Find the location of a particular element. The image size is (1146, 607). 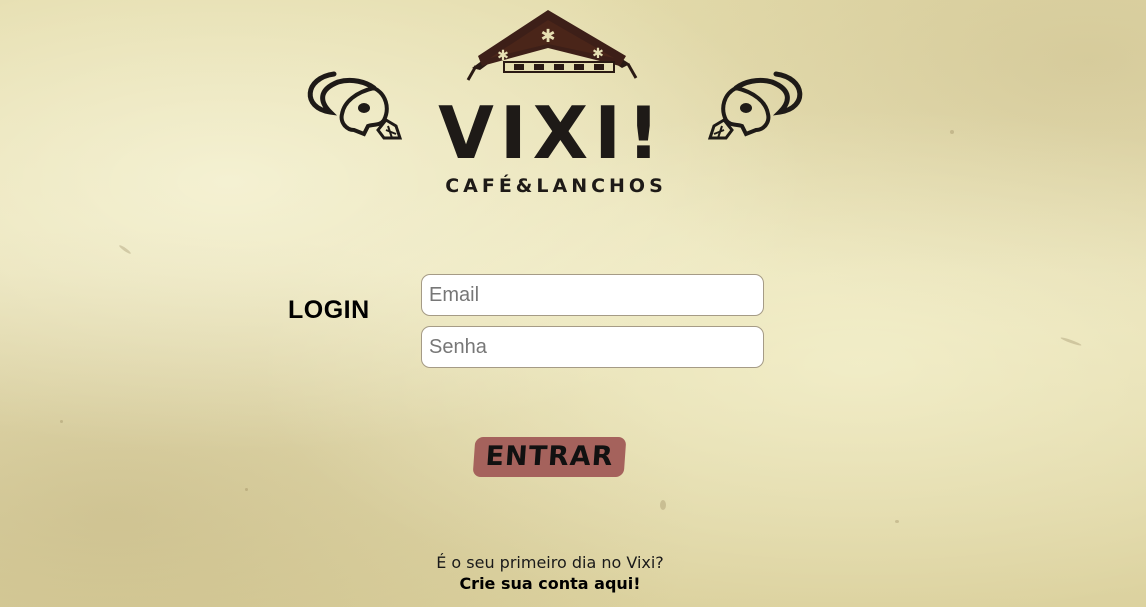

star-roof-icon: ✱ ✱ ✱ is located at coordinates (552, 45).